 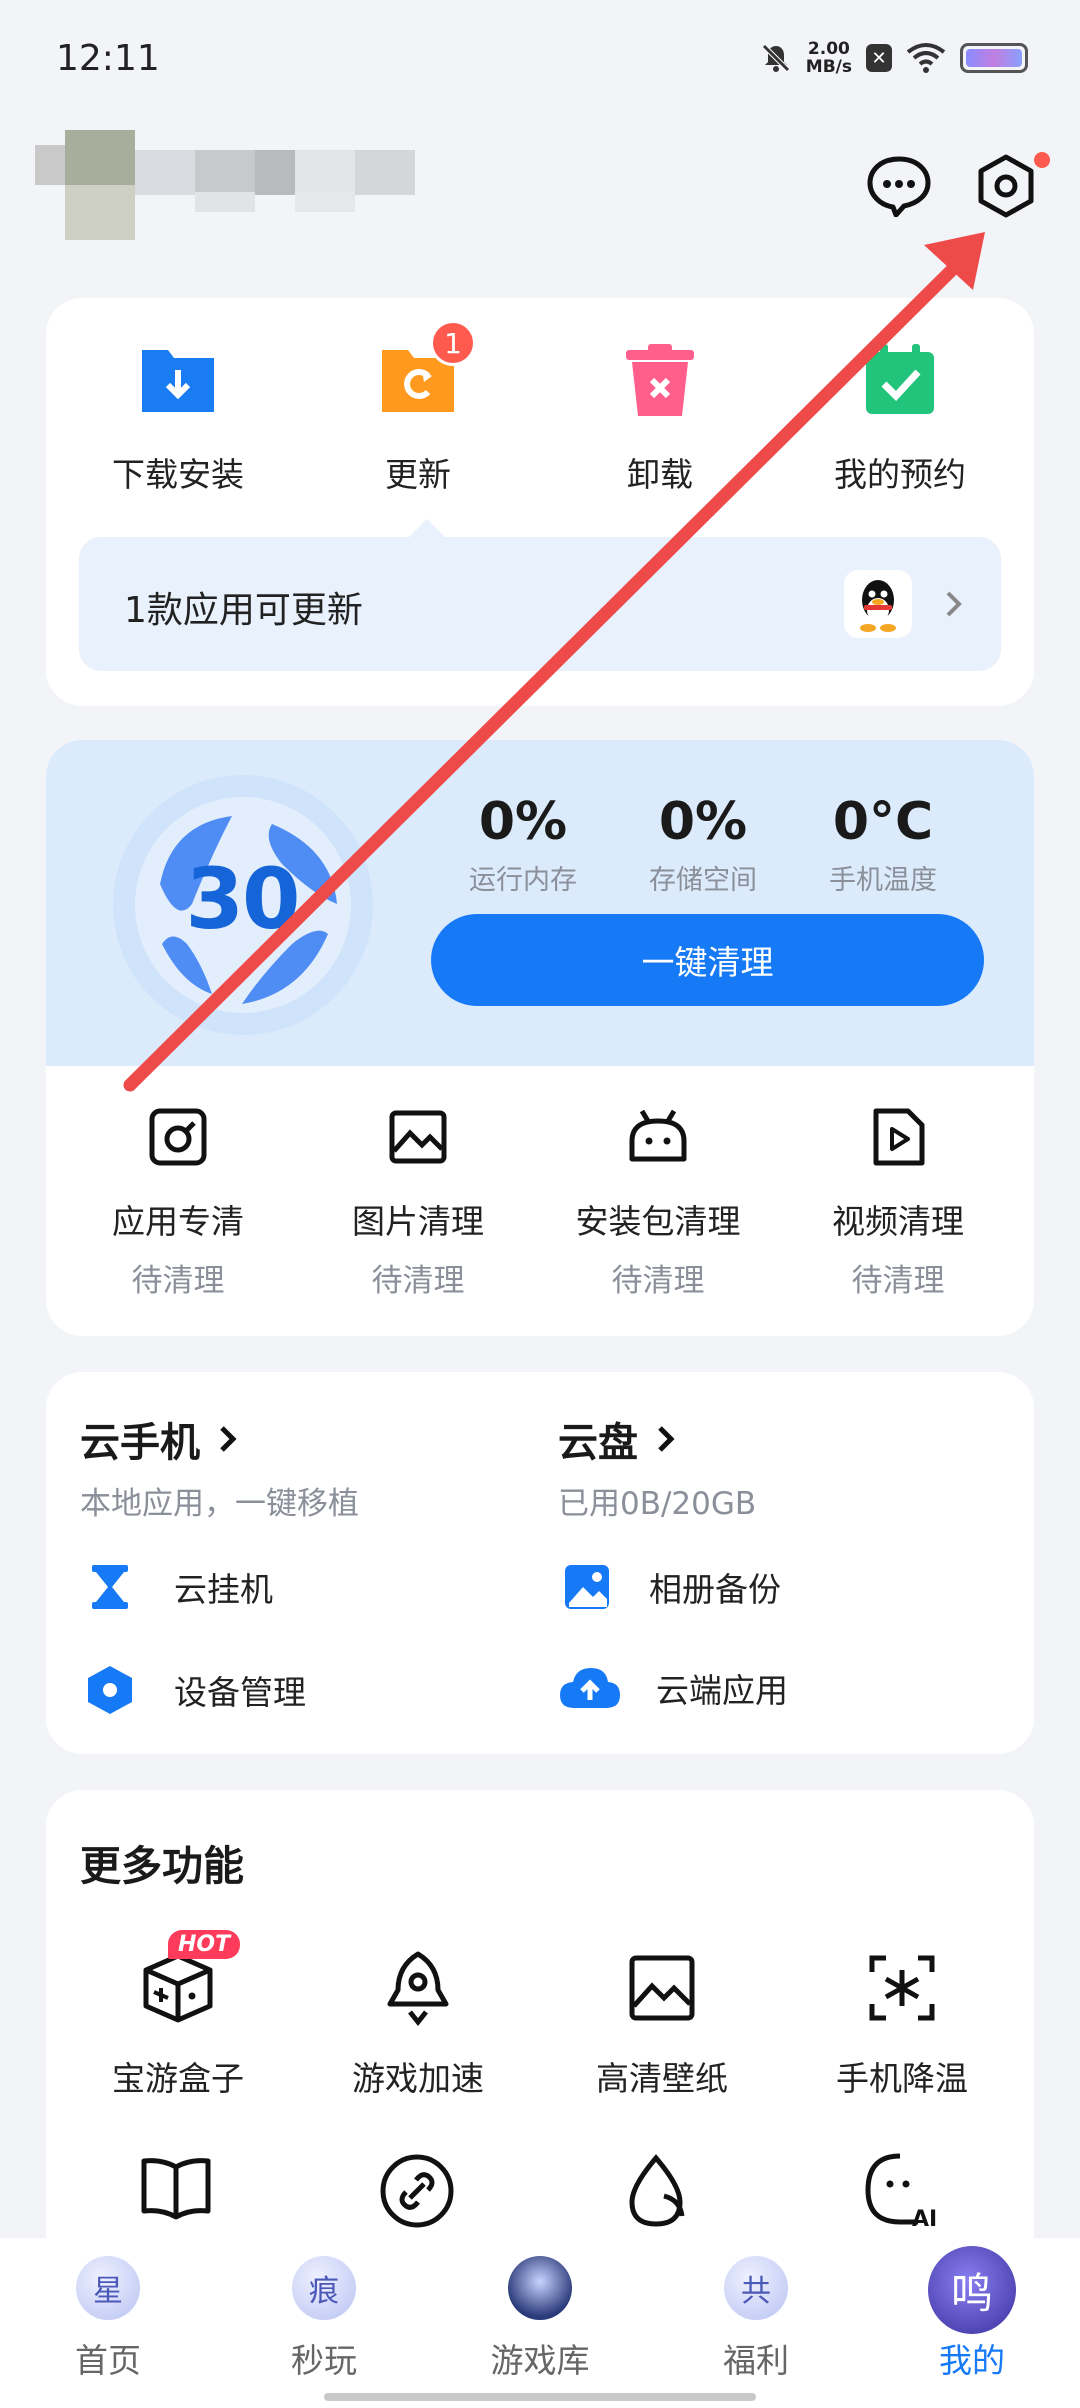 What do you see at coordinates (900, 380) in the screenshot?
I see `calendar-check-icon` at bounding box center [900, 380].